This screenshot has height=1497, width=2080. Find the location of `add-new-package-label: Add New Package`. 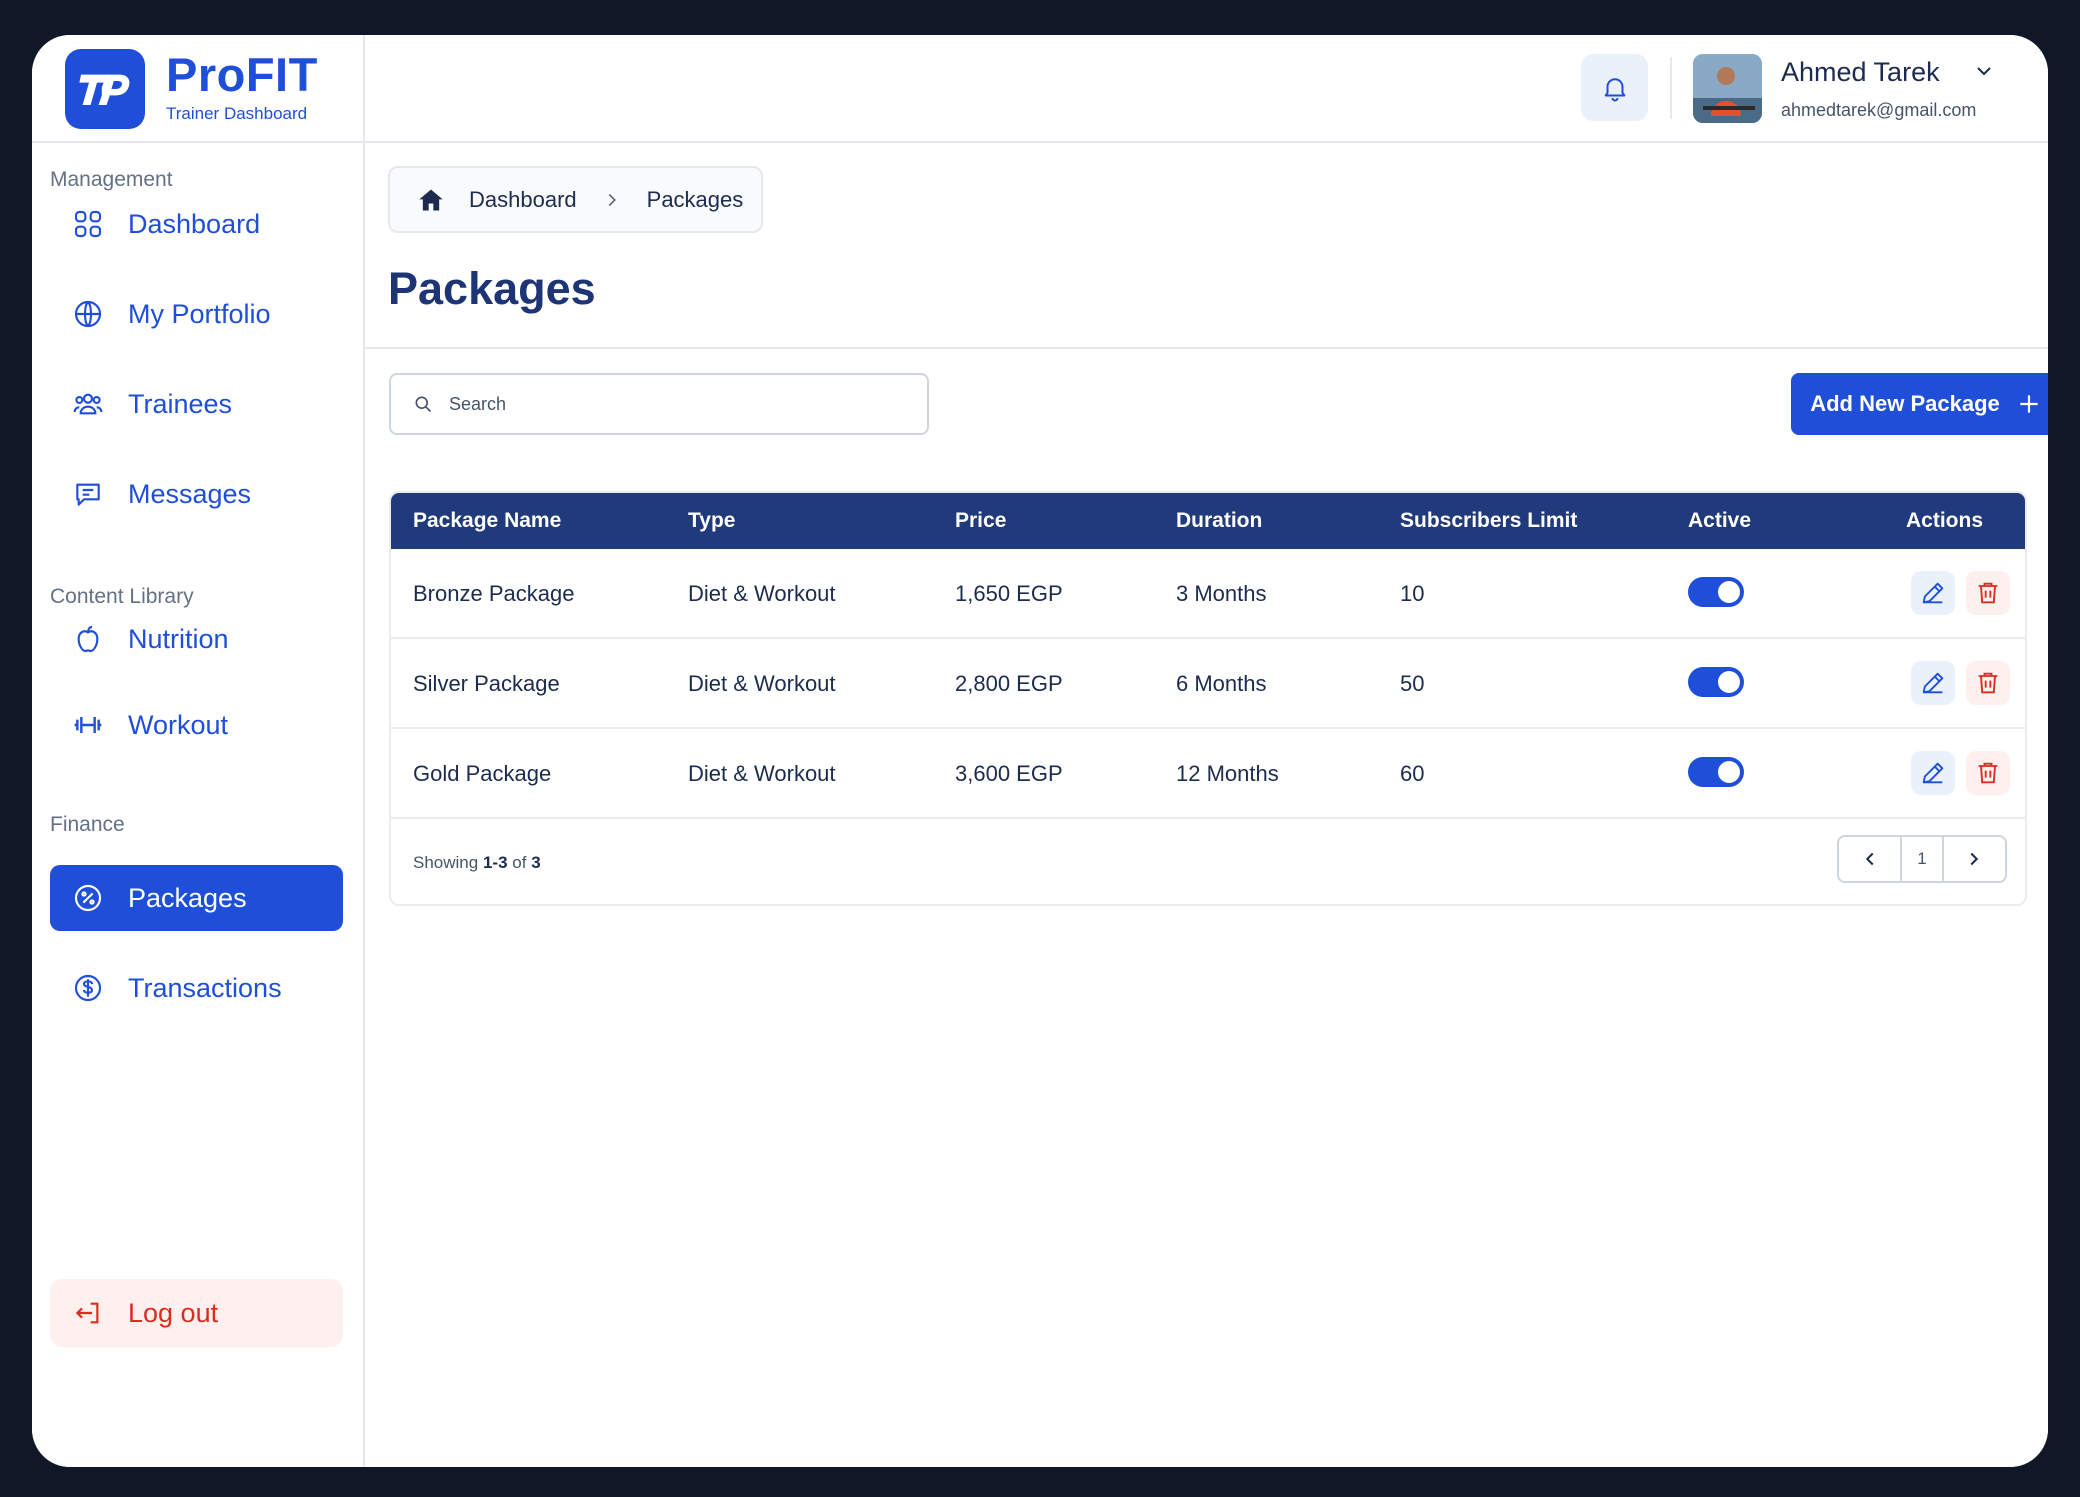

add-new-package-label: Add New Package is located at coordinates (1905, 403).